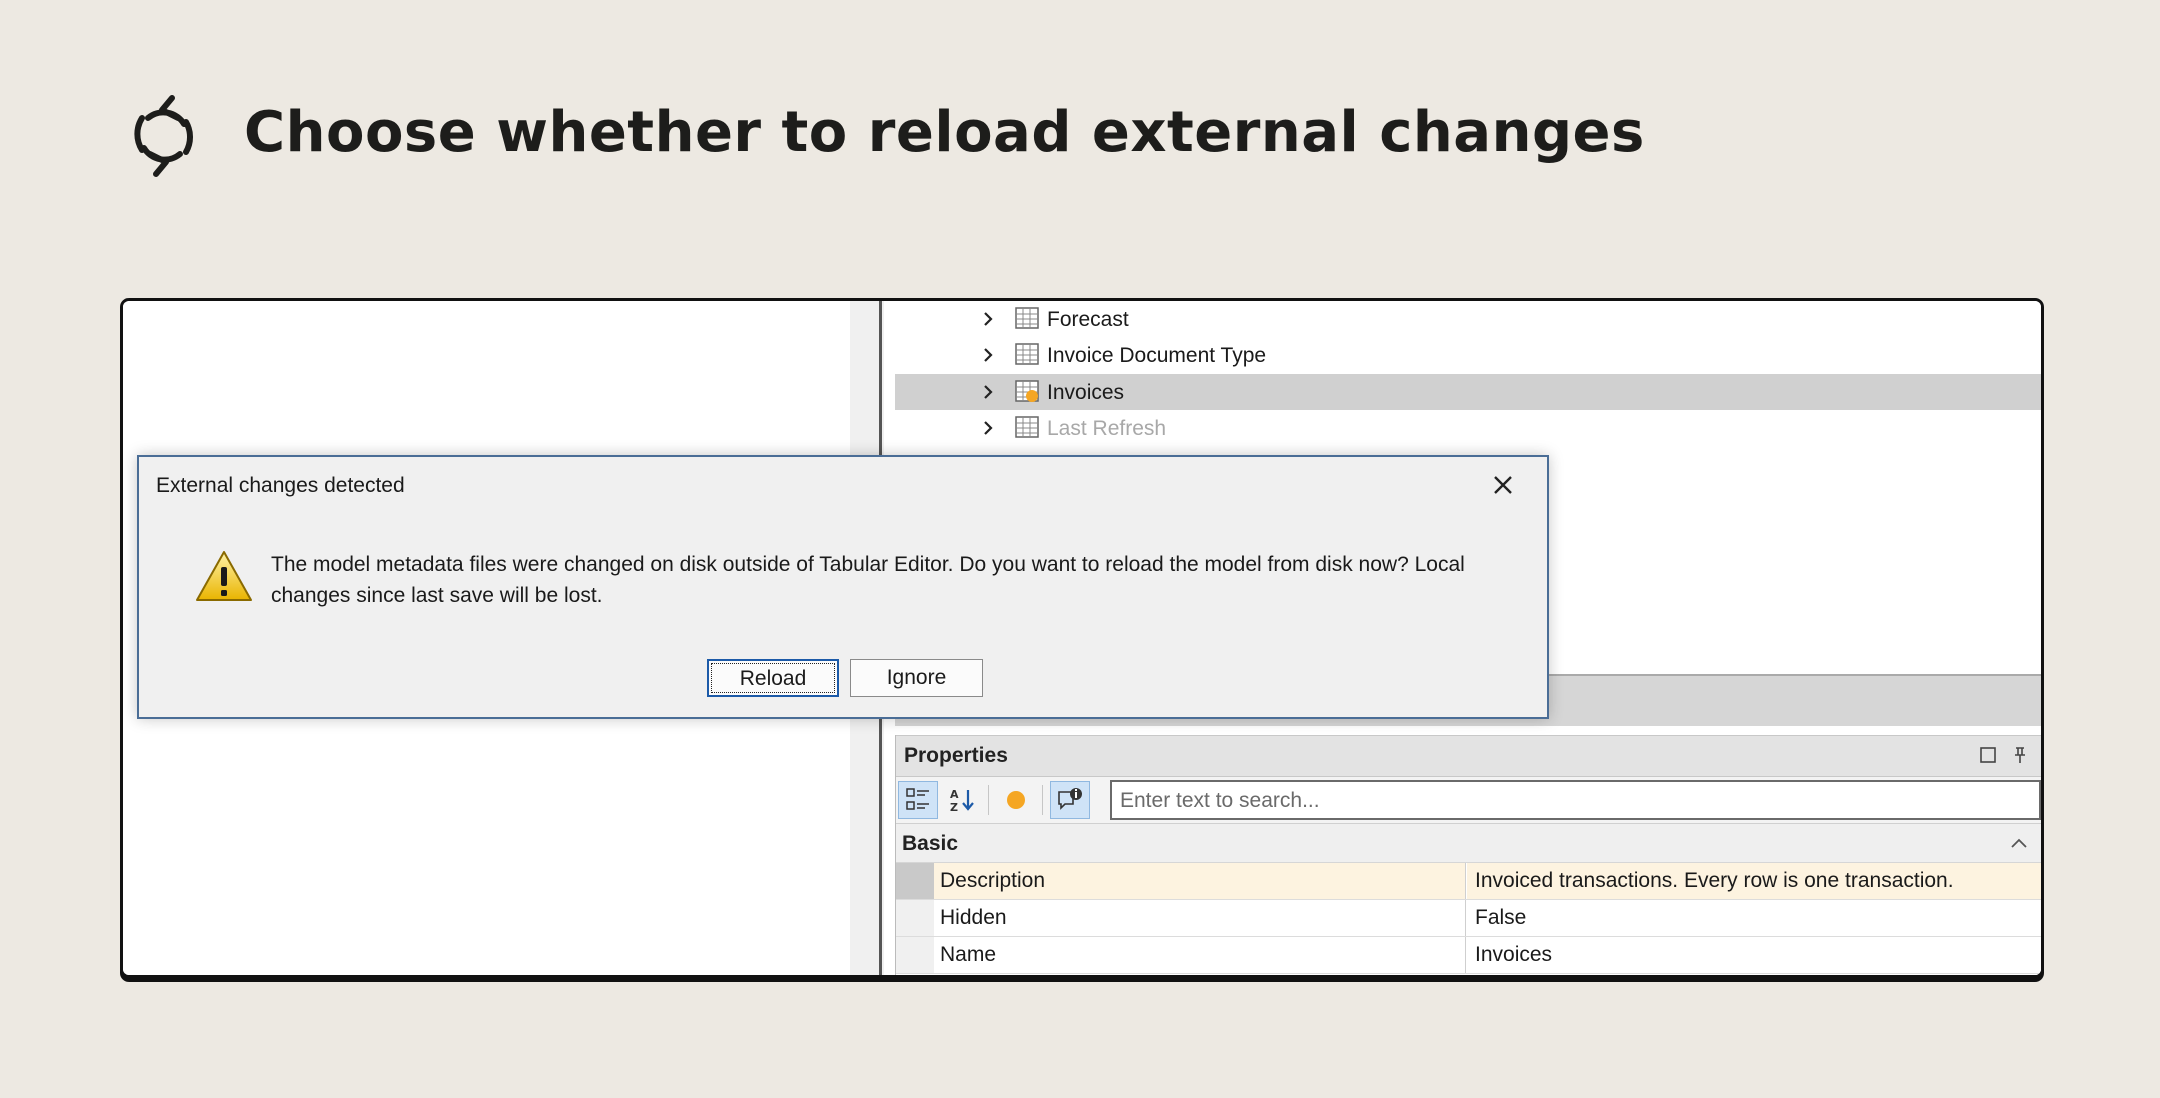 This screenshot has height=1098, width=2160. I want to click on warning-icon, so click(224, 576).